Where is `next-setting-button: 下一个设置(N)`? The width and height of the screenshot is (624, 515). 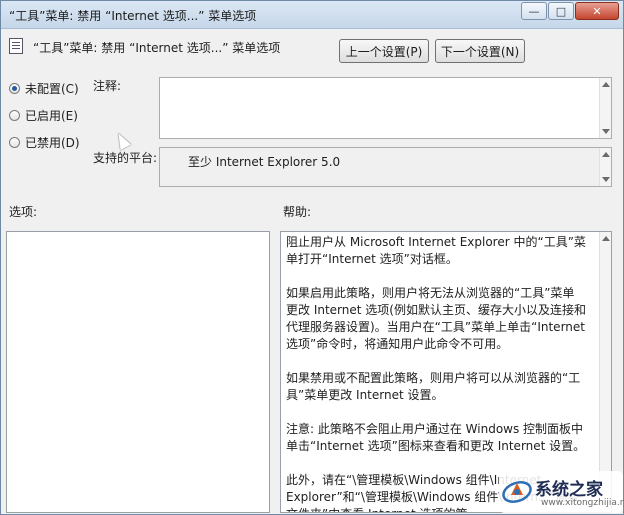 next-setting-button: 下一个设置(N) is located at coordinates (480, 51).